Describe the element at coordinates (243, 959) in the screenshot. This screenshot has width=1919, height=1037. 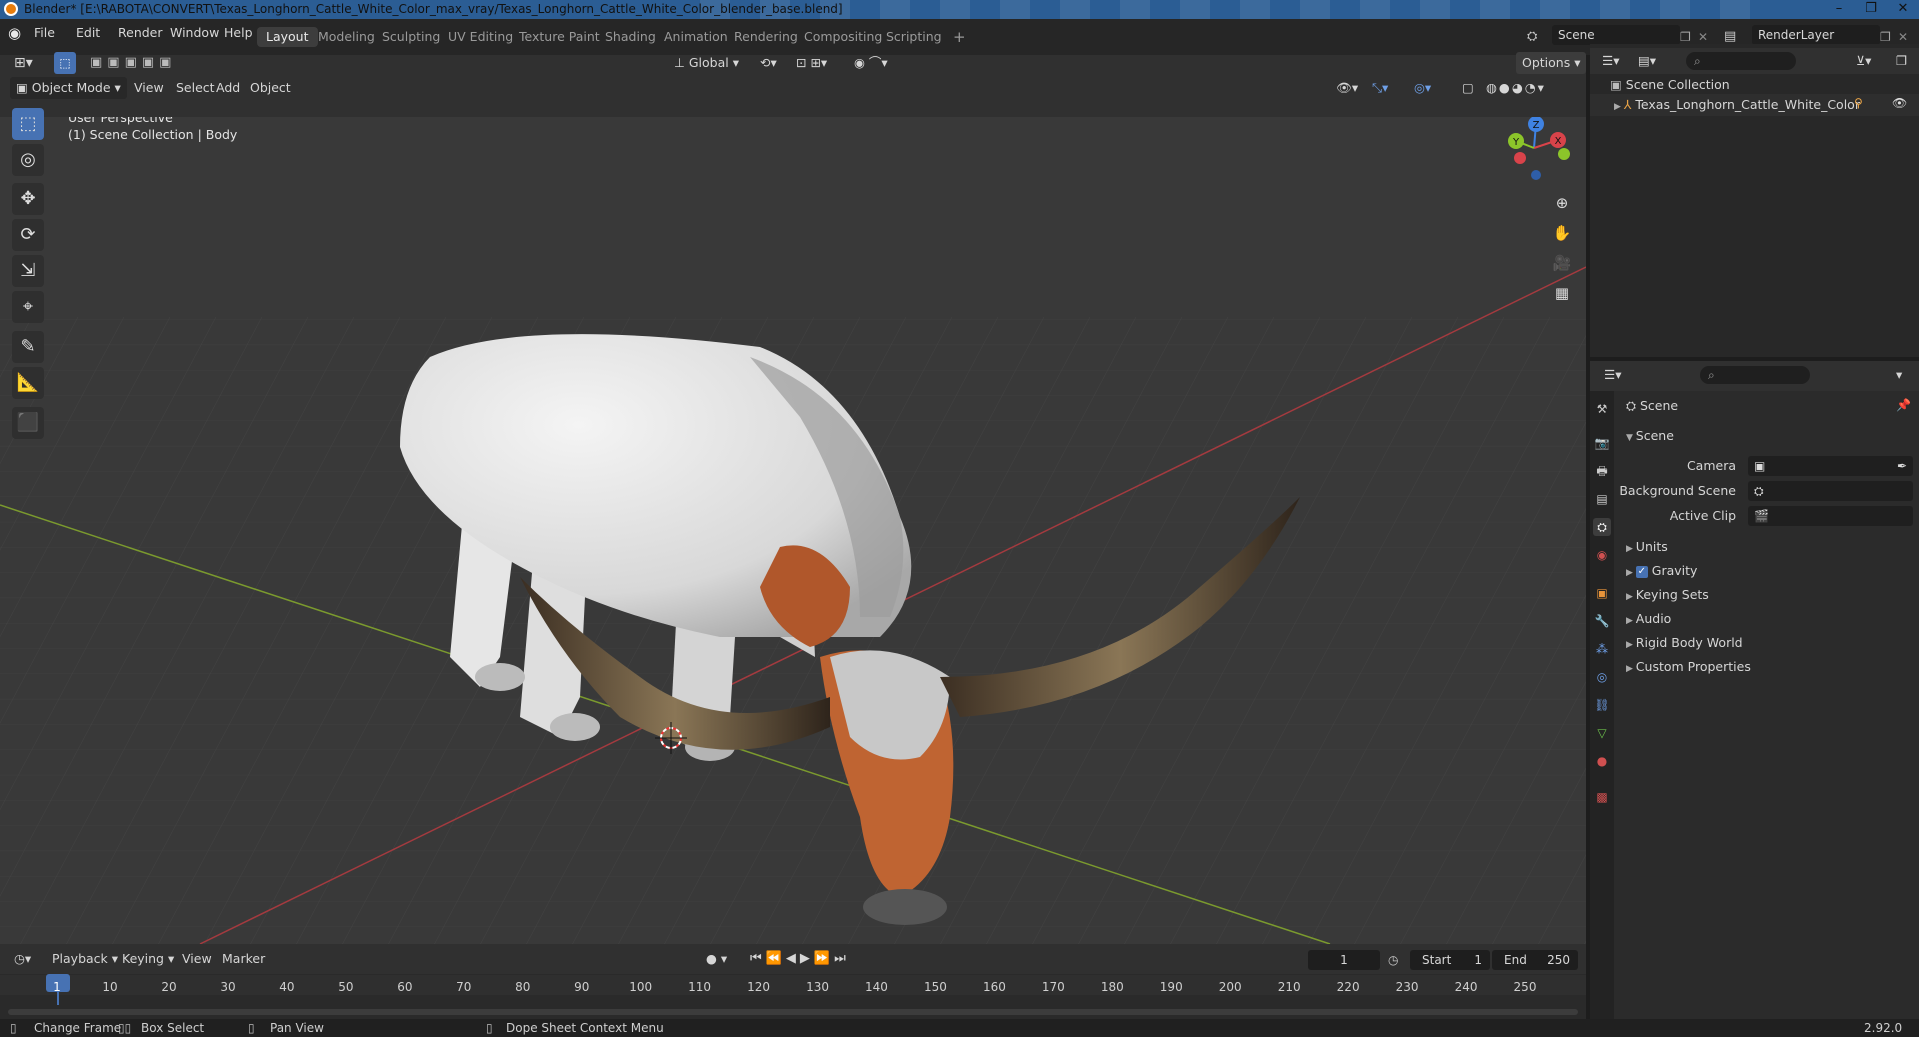
I see `timeline-menu-marker: Marker` at that location.